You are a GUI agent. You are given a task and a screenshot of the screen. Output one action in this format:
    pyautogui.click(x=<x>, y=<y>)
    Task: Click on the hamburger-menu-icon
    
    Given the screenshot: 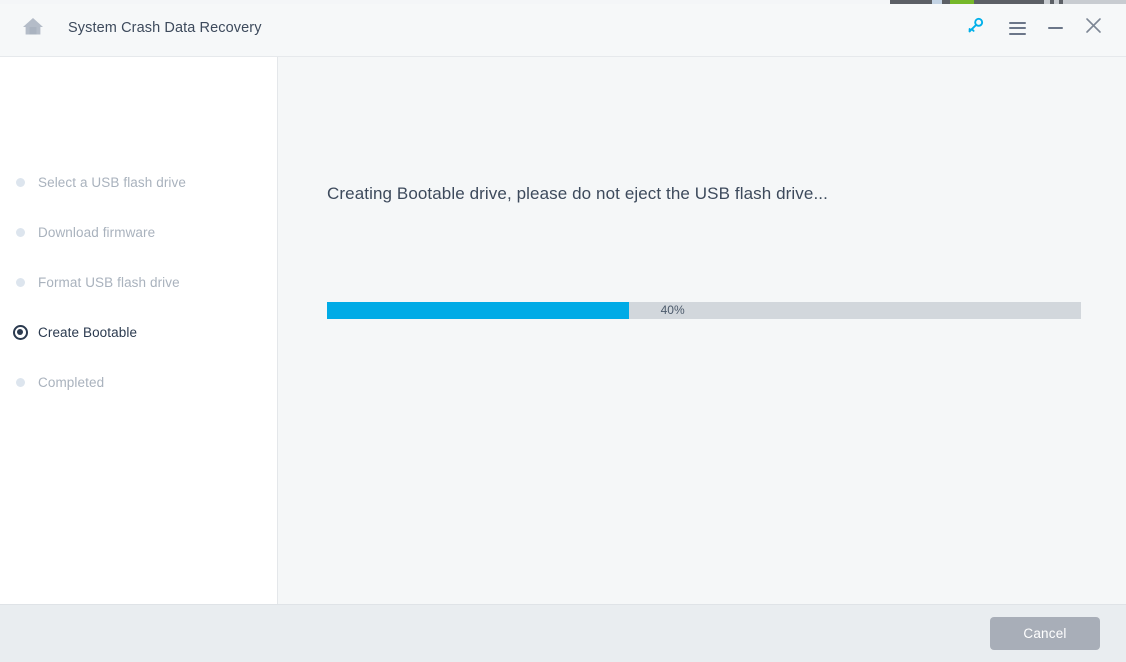 What is the action you would take?
    pyautogui.click(x=1017, y=28)
    